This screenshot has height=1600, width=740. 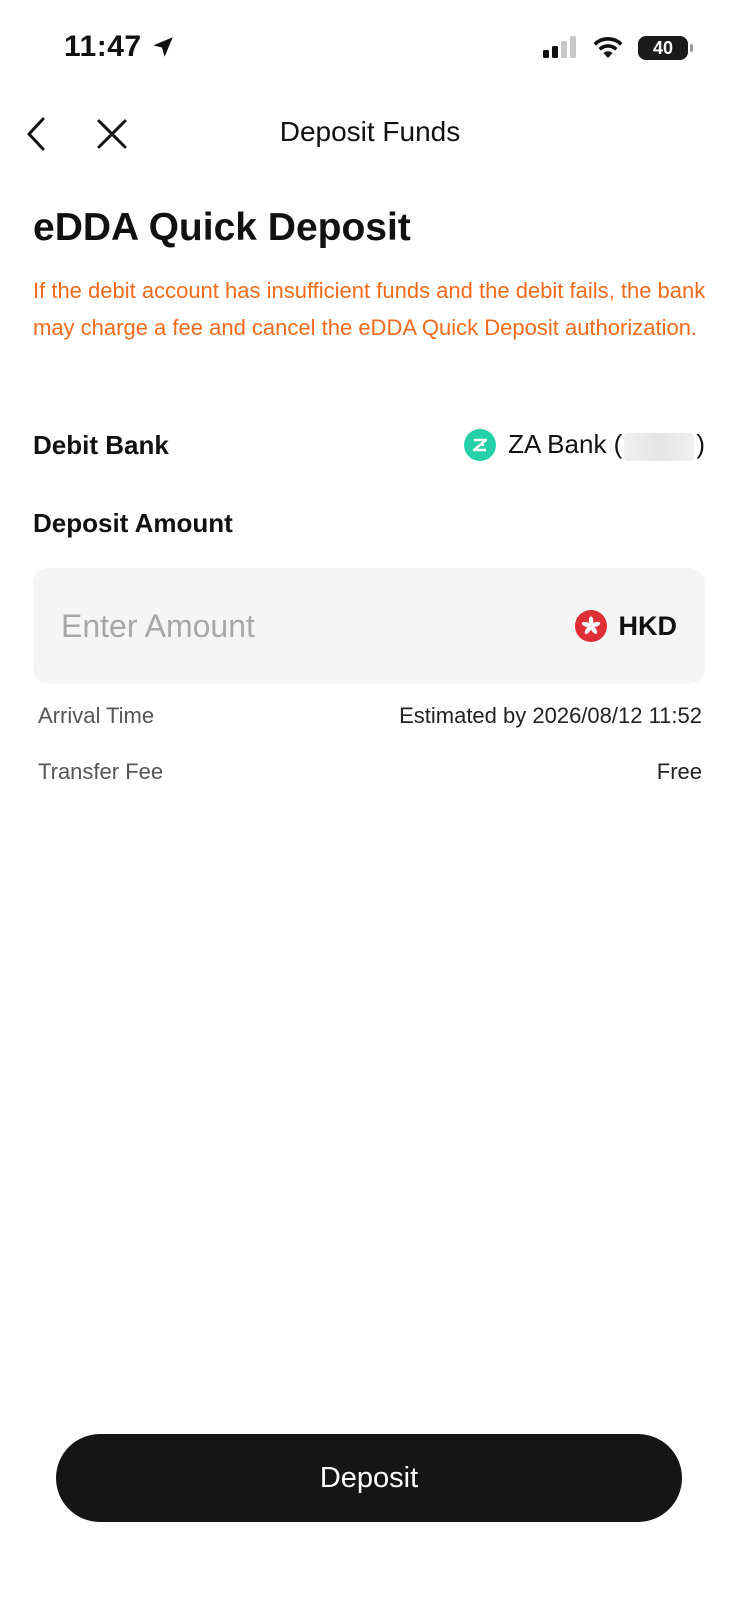 I want to click on transfer-fee-label: Transfer Fee, so click(x=101, y=771).